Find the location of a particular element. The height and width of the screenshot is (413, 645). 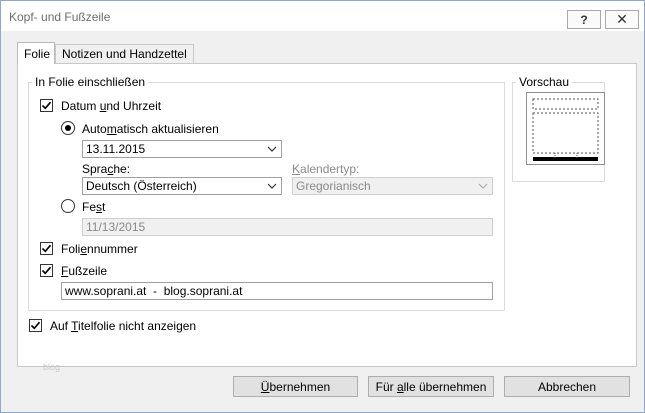

slide-number-label: Foliennummer is located at coordinates (99, 249).